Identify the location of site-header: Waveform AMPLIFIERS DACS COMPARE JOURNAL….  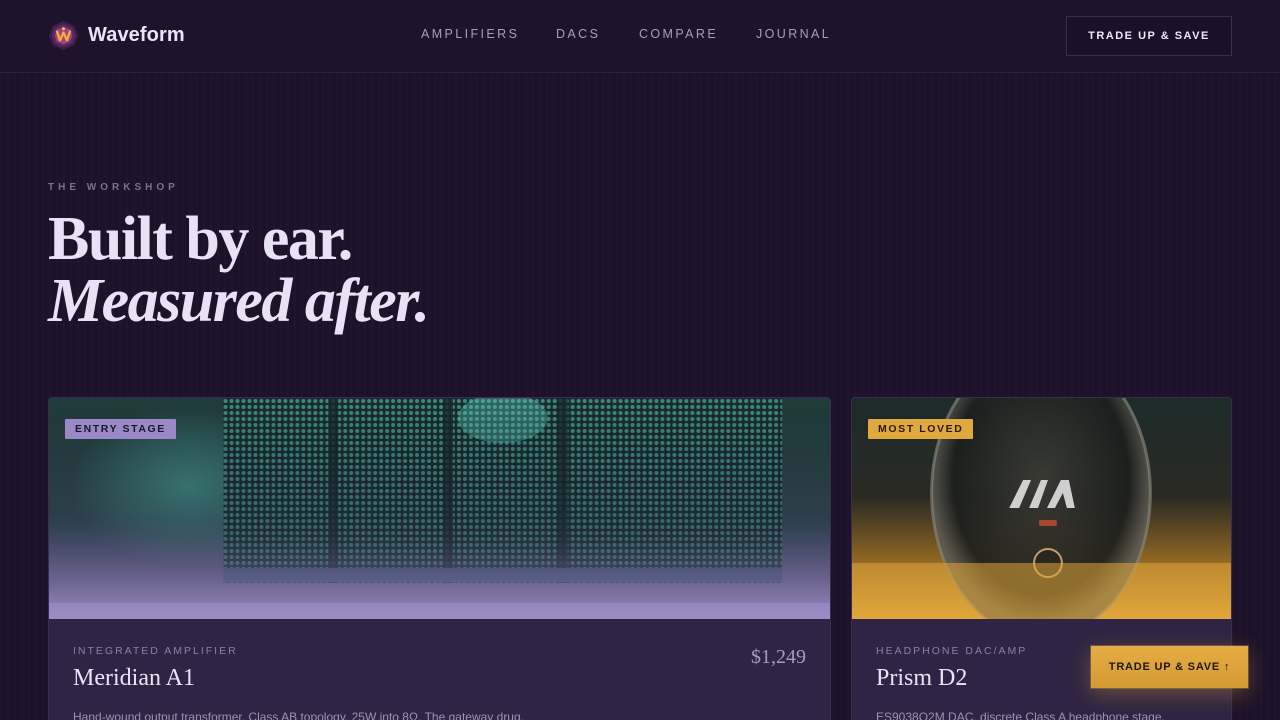
(640, 36).